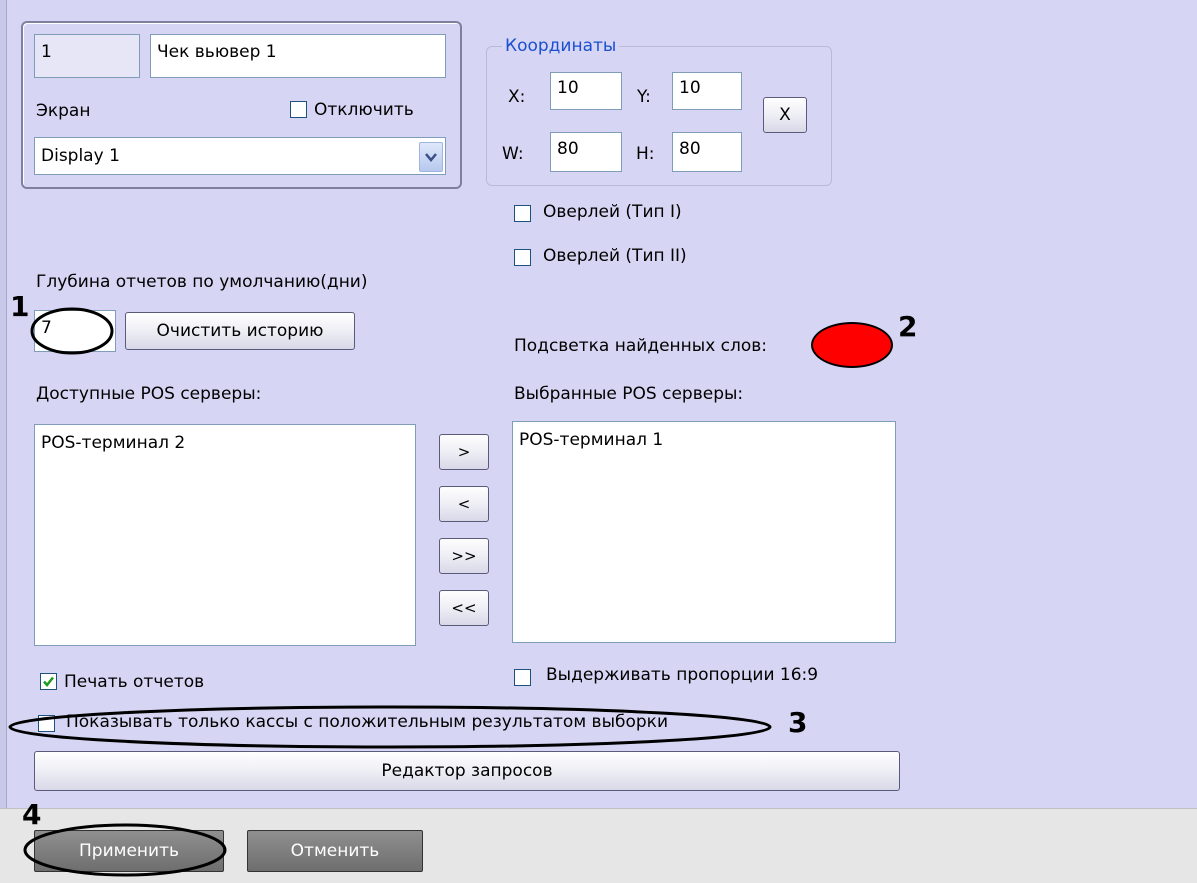  I want to click on annotation-marker-3: 3, so click(798, 722).